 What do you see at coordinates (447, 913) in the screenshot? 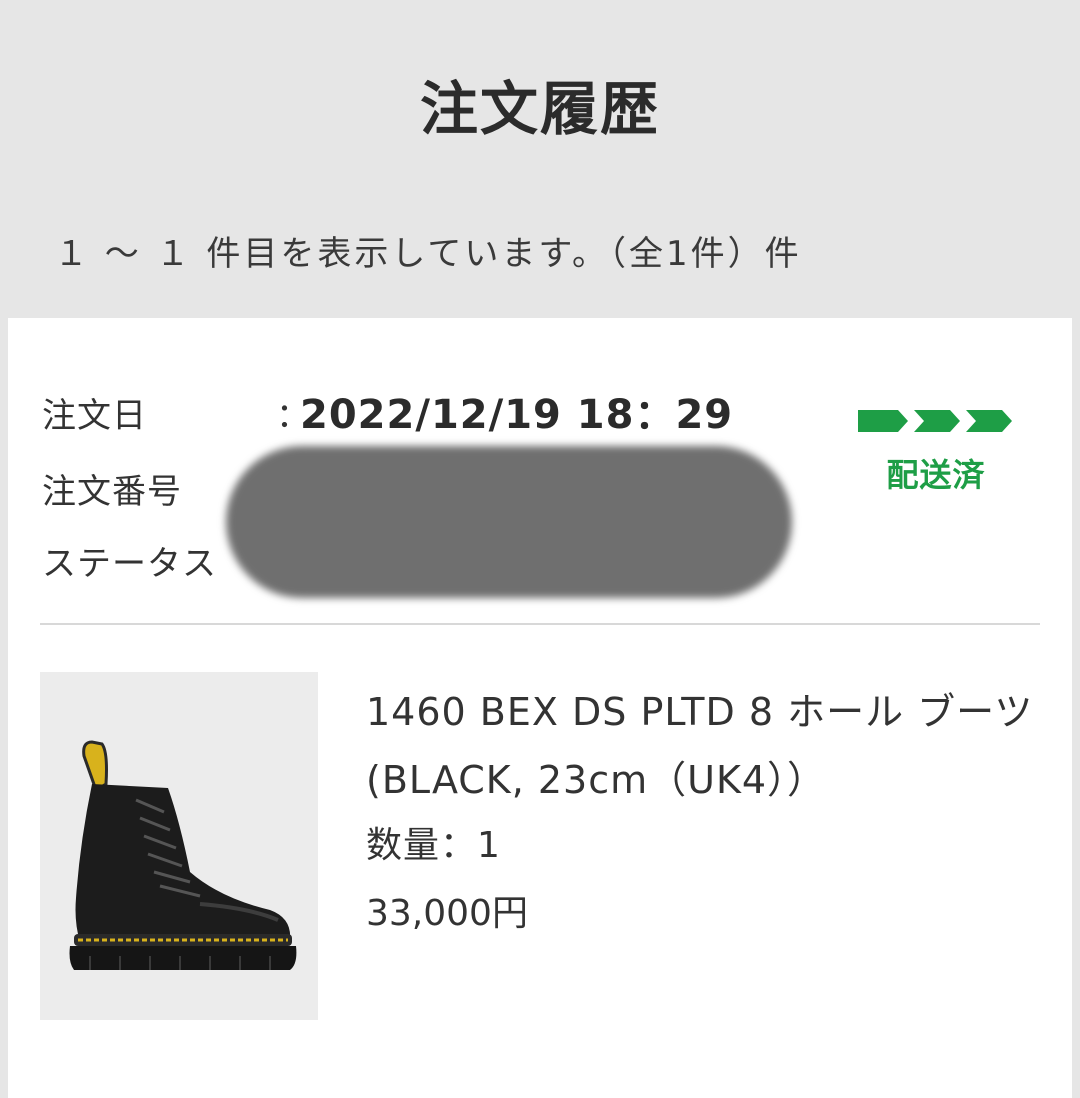
I see `product-price: 33,000円` at bounding box center [447, 913].